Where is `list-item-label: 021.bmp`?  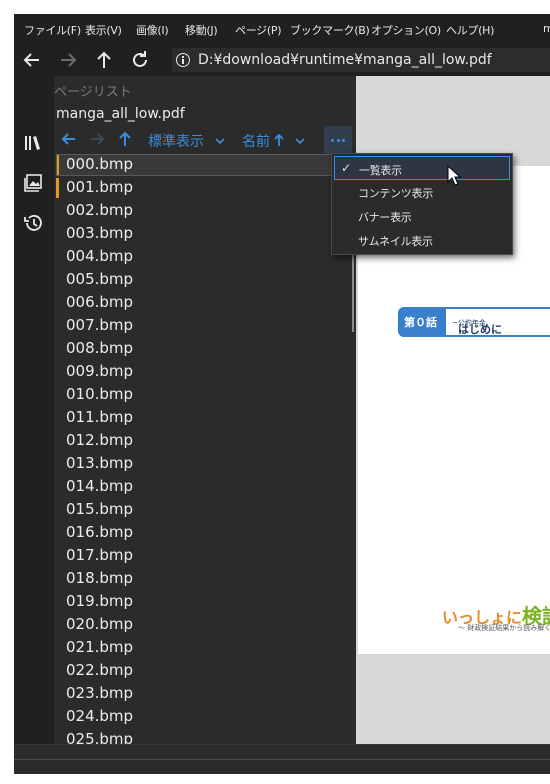
list-item-label: 021.bmp is located at coordinates (100, 647).